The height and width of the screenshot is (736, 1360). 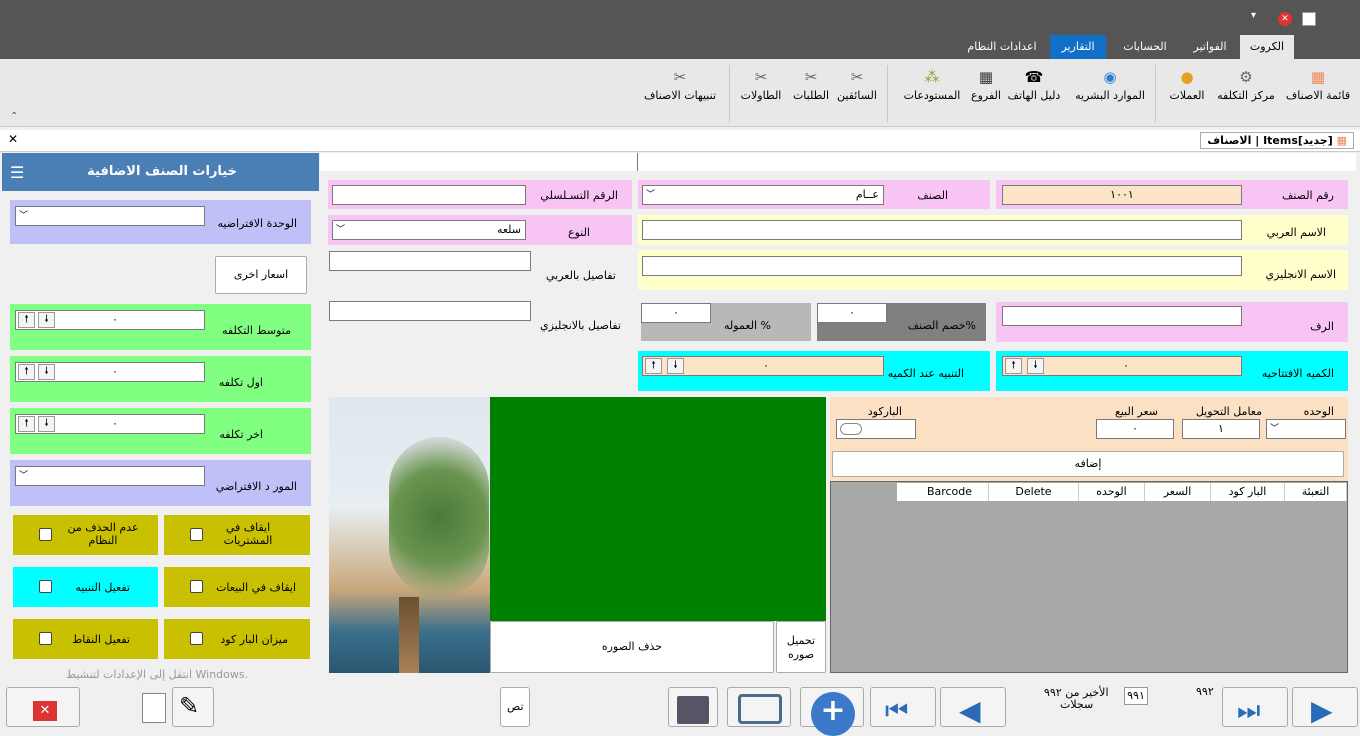 What do you see at coordinates (1253, 15) in the screenshot?
I see `dropdown-icon: ▾` at bounding box center [1253, 15].